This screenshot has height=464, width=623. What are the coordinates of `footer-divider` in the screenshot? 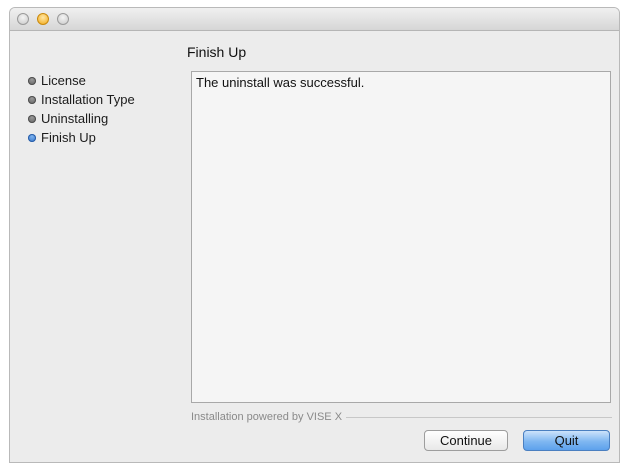 It's located at (479, 417).